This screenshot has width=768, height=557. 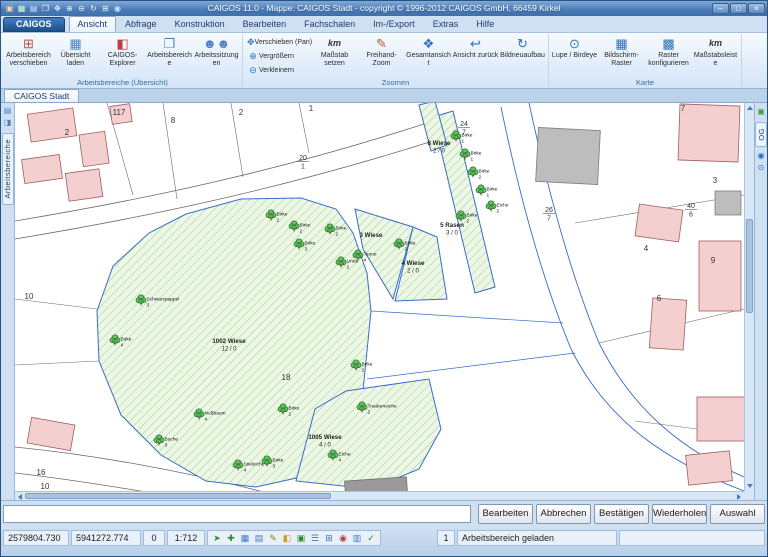 What do you see at coordinates (463, 142) in the screenshot?
I see `tree-number: 1` at bounding box center [463, 142].